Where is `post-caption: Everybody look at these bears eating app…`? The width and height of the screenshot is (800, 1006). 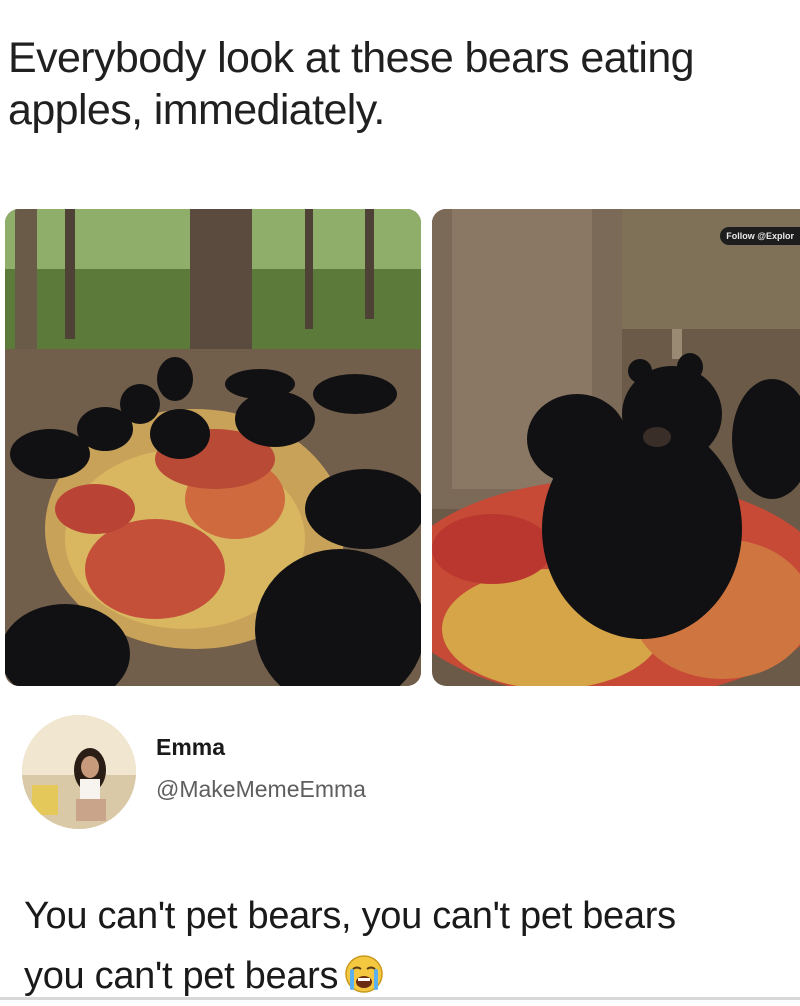
post-caption: Everybody look at these bears eating app… is located at coordinates (351, 84).